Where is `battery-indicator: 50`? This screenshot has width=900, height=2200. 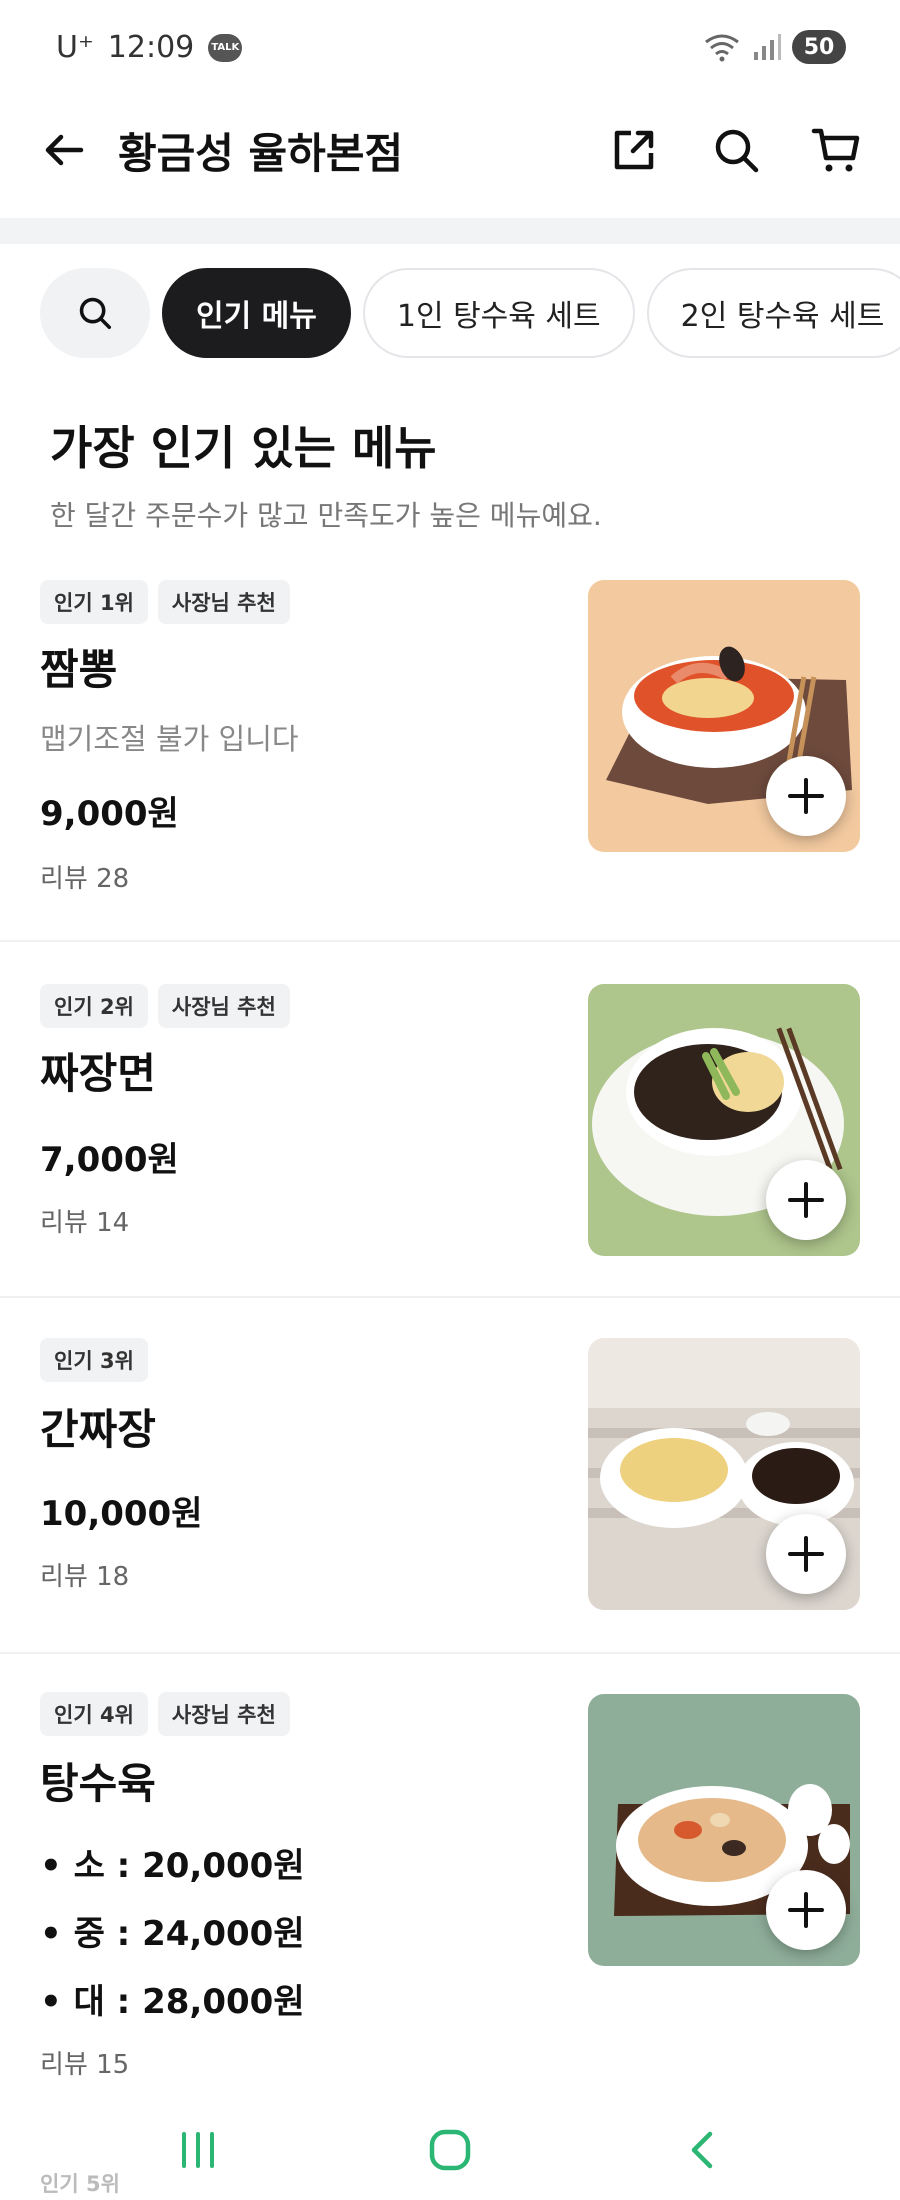
battery-indicator: 50 is located at coordinates (819, 47).